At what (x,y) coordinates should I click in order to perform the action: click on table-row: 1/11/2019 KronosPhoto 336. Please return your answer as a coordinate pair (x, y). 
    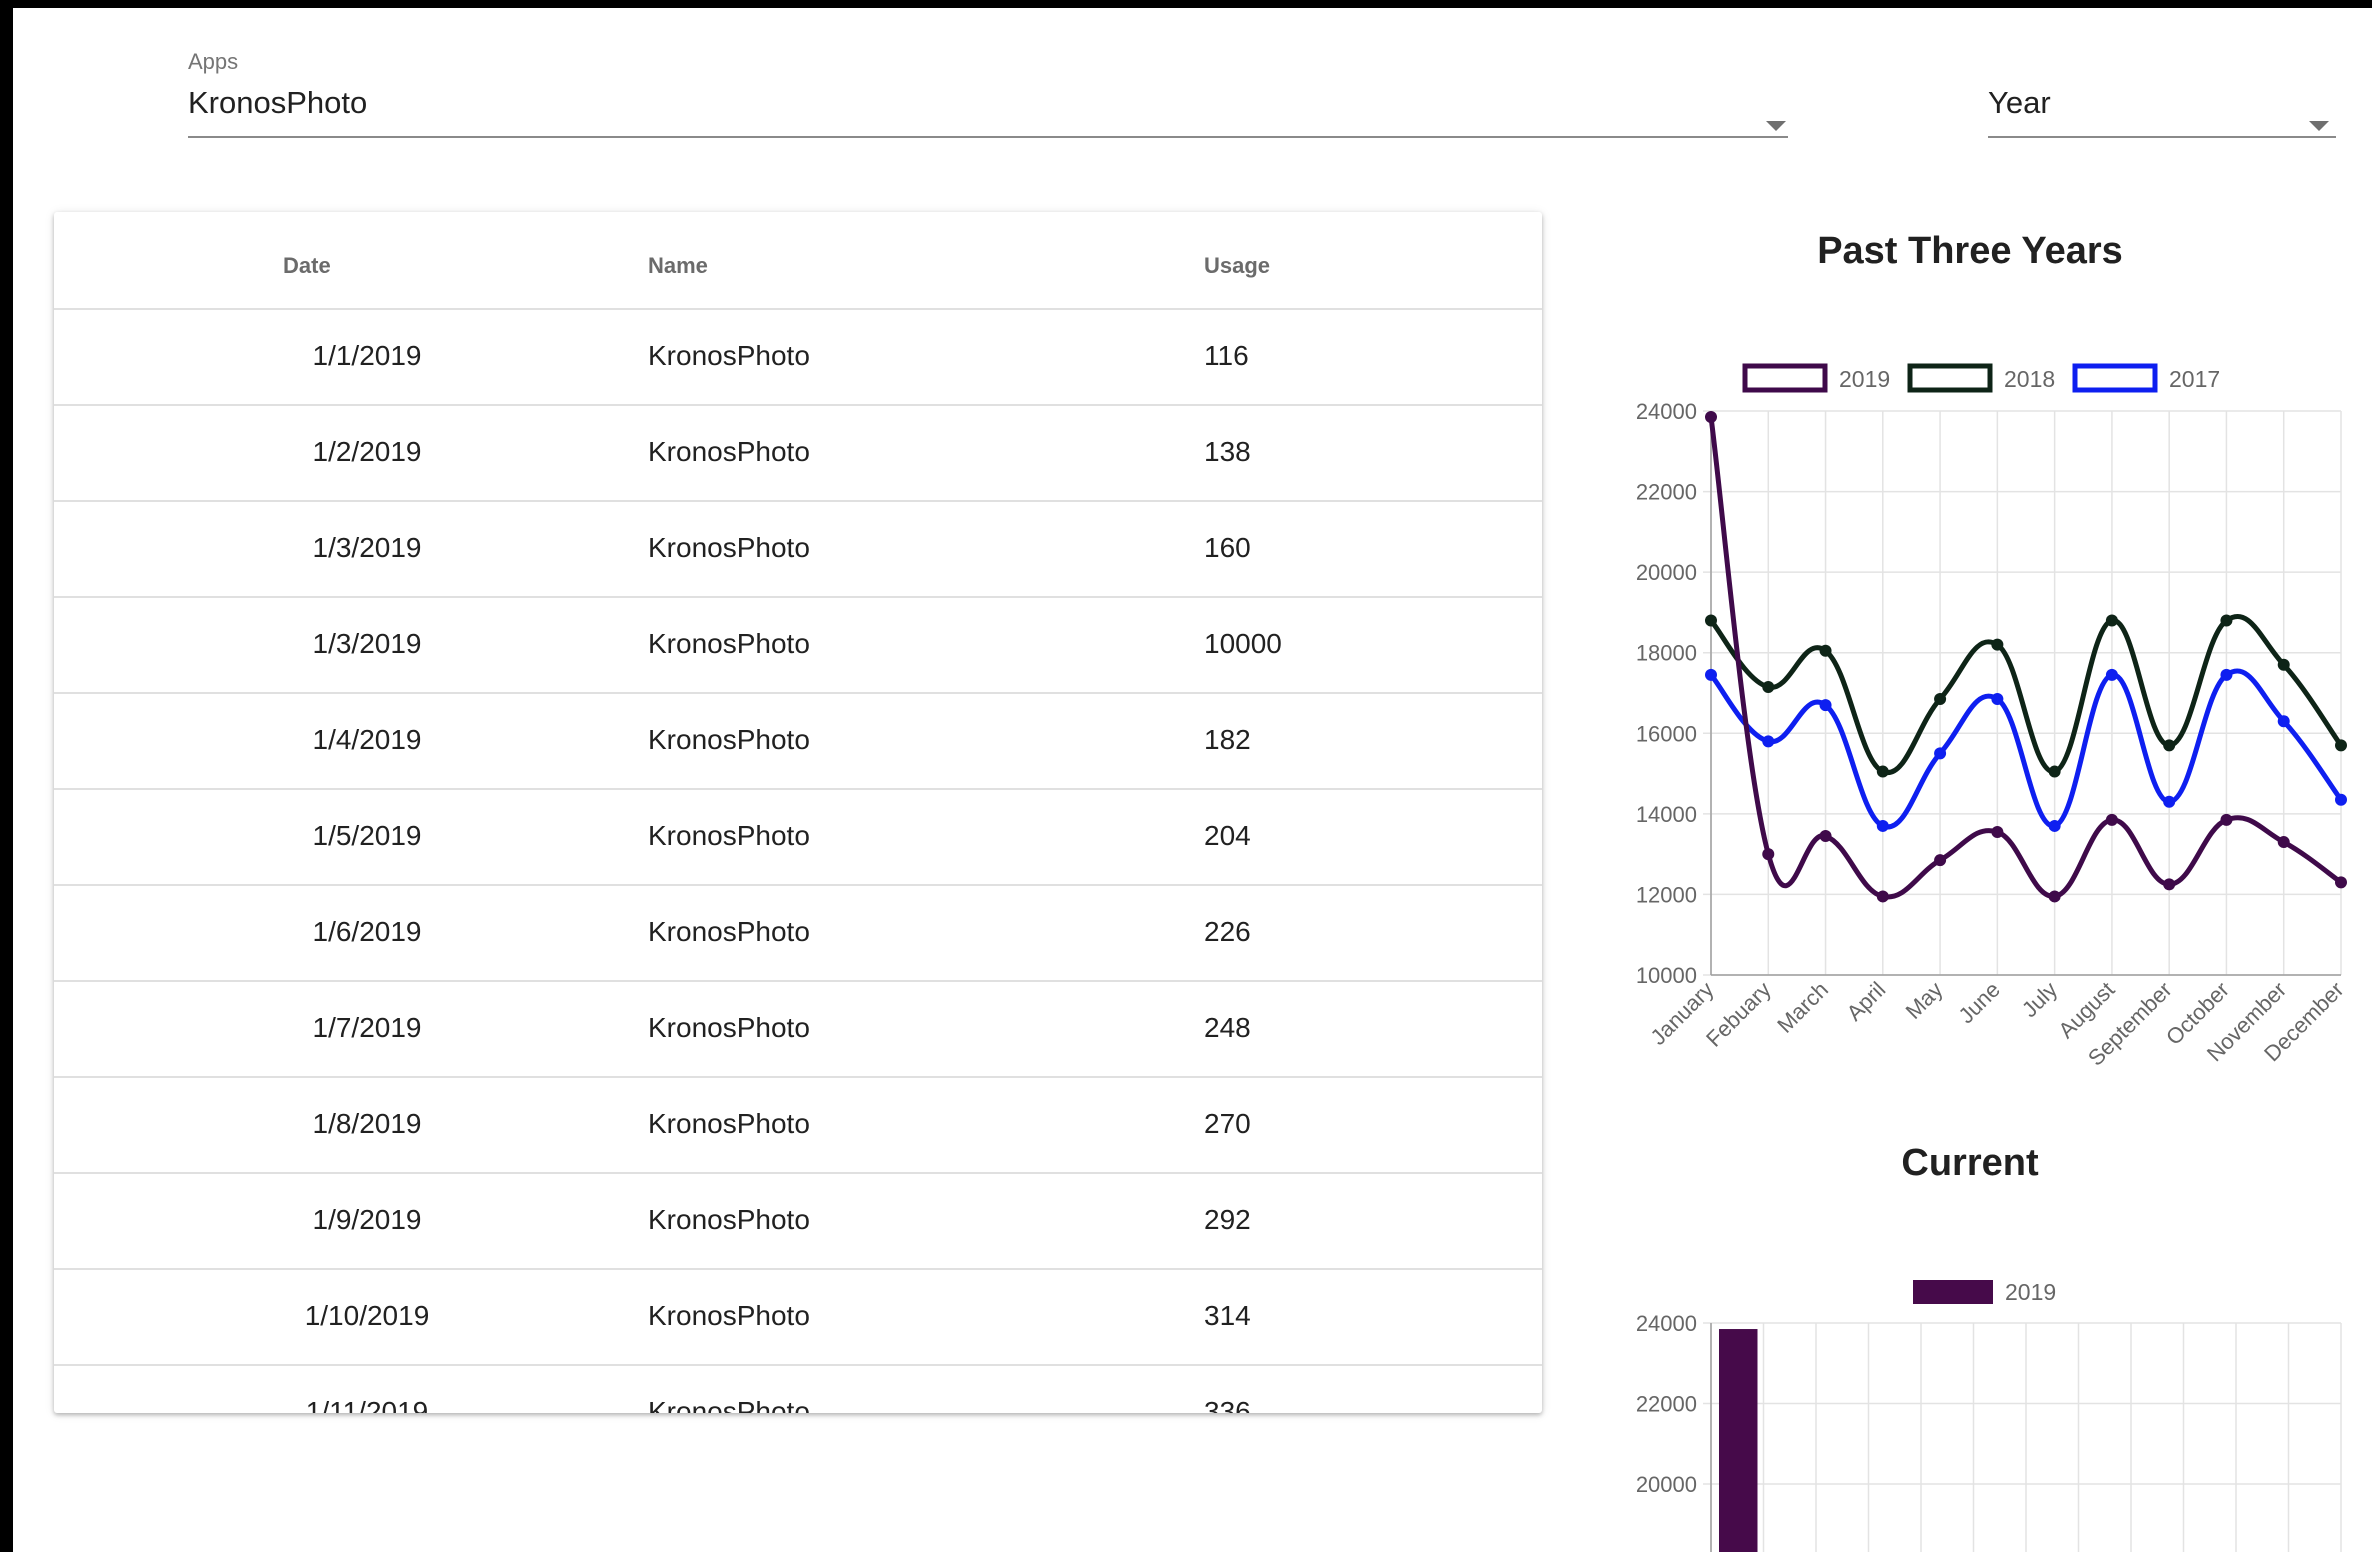
    Looking at the image, I should click on (798, 1388).